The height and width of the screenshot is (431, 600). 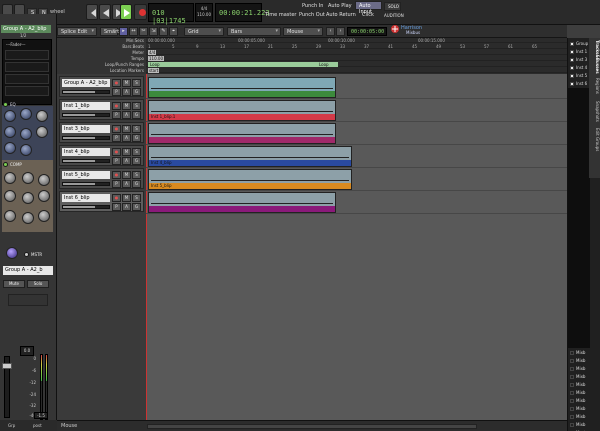 I want to click on master-assign-led, so click(x=26, y=254).